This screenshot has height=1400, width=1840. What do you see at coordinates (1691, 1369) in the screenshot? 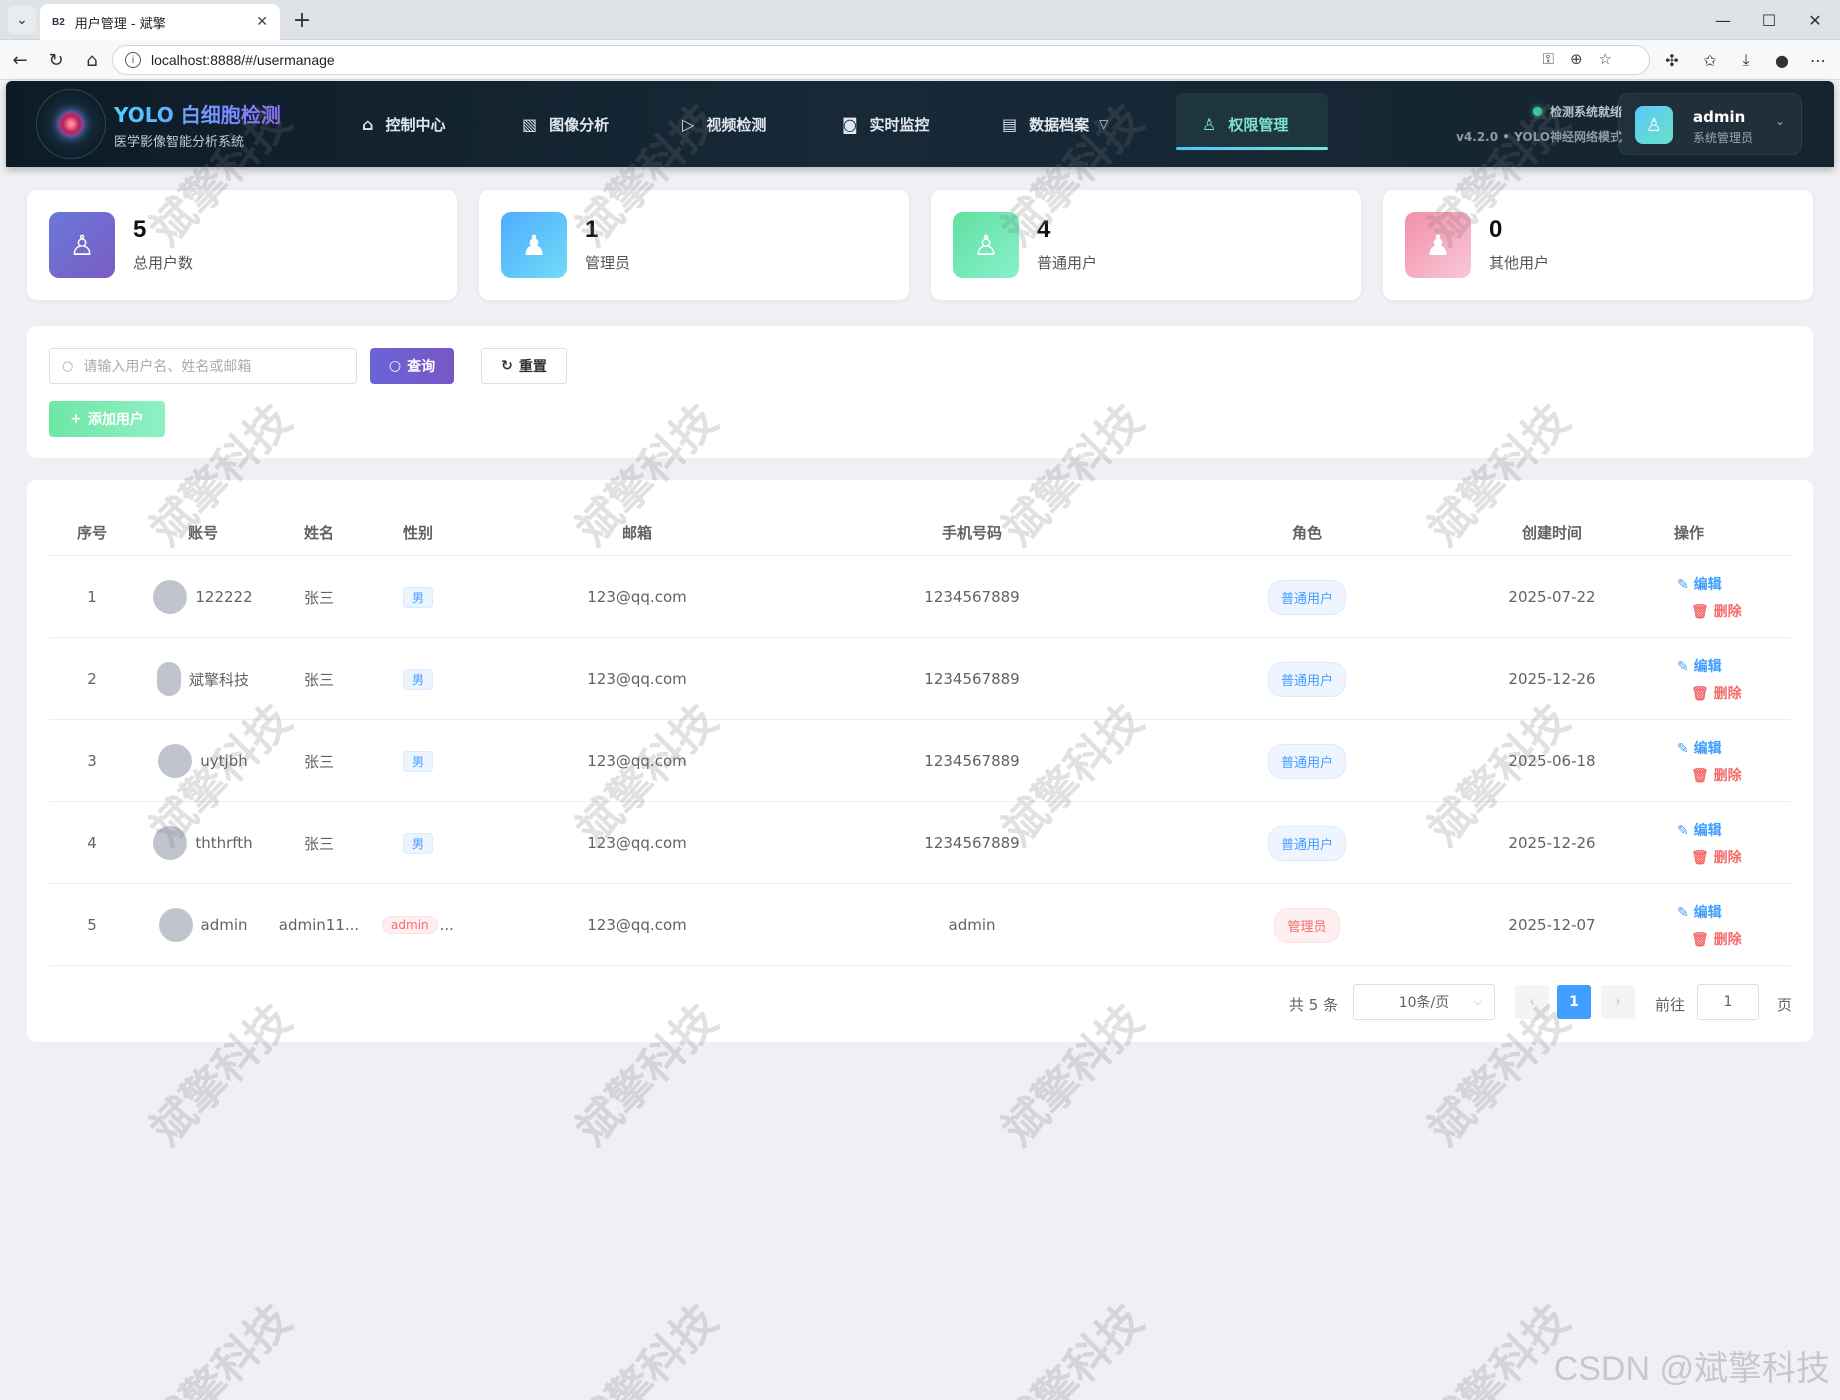
I see `csdn-watermark: CSDN @斌擎科技` at bounding box center [1691, 1369].